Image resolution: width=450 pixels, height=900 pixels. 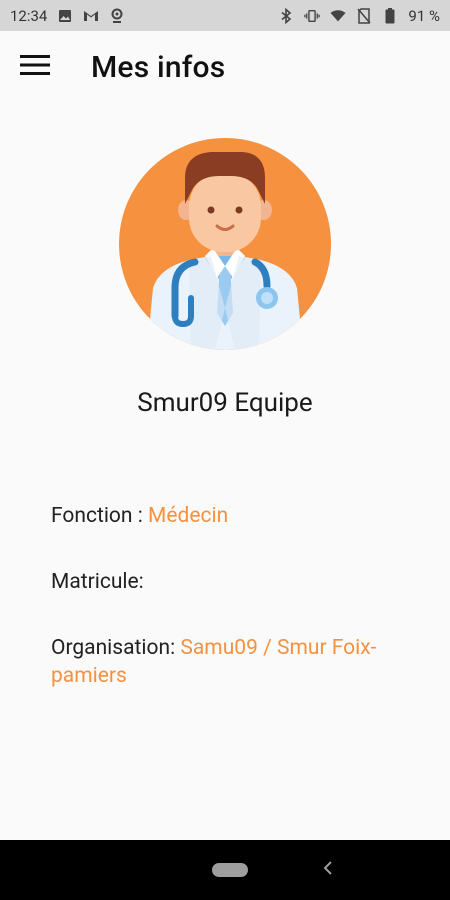 What do you see at coordinates (225, 15) in the screenshot?
I see `status-bar: 12:34 91 %` at bounding box center [225, 15].